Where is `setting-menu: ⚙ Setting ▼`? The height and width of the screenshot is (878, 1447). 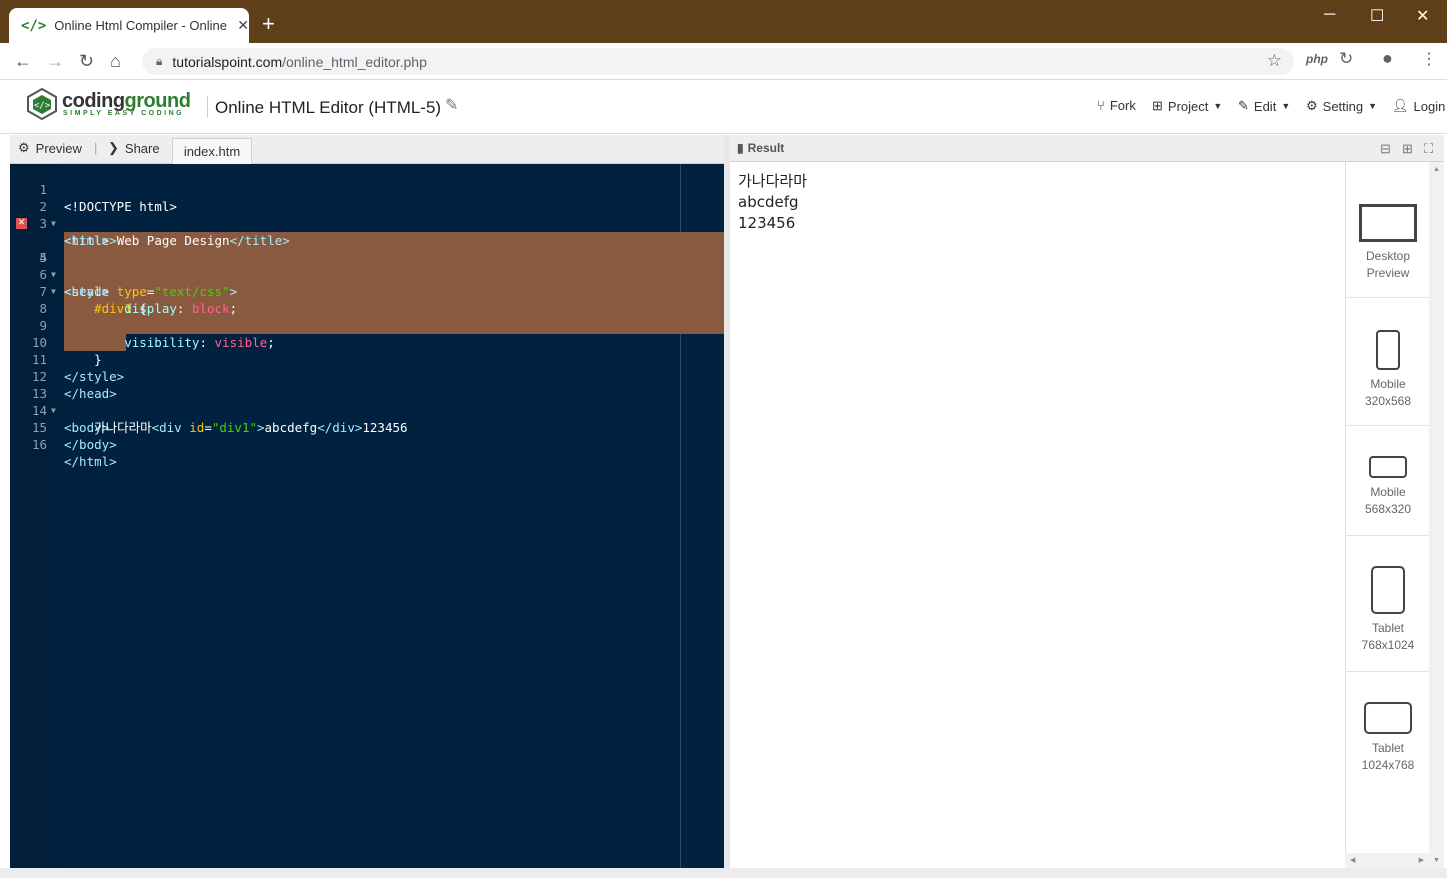 setting-menu: ⚙ Setting ▼ is located at coordinates (1341, 106).